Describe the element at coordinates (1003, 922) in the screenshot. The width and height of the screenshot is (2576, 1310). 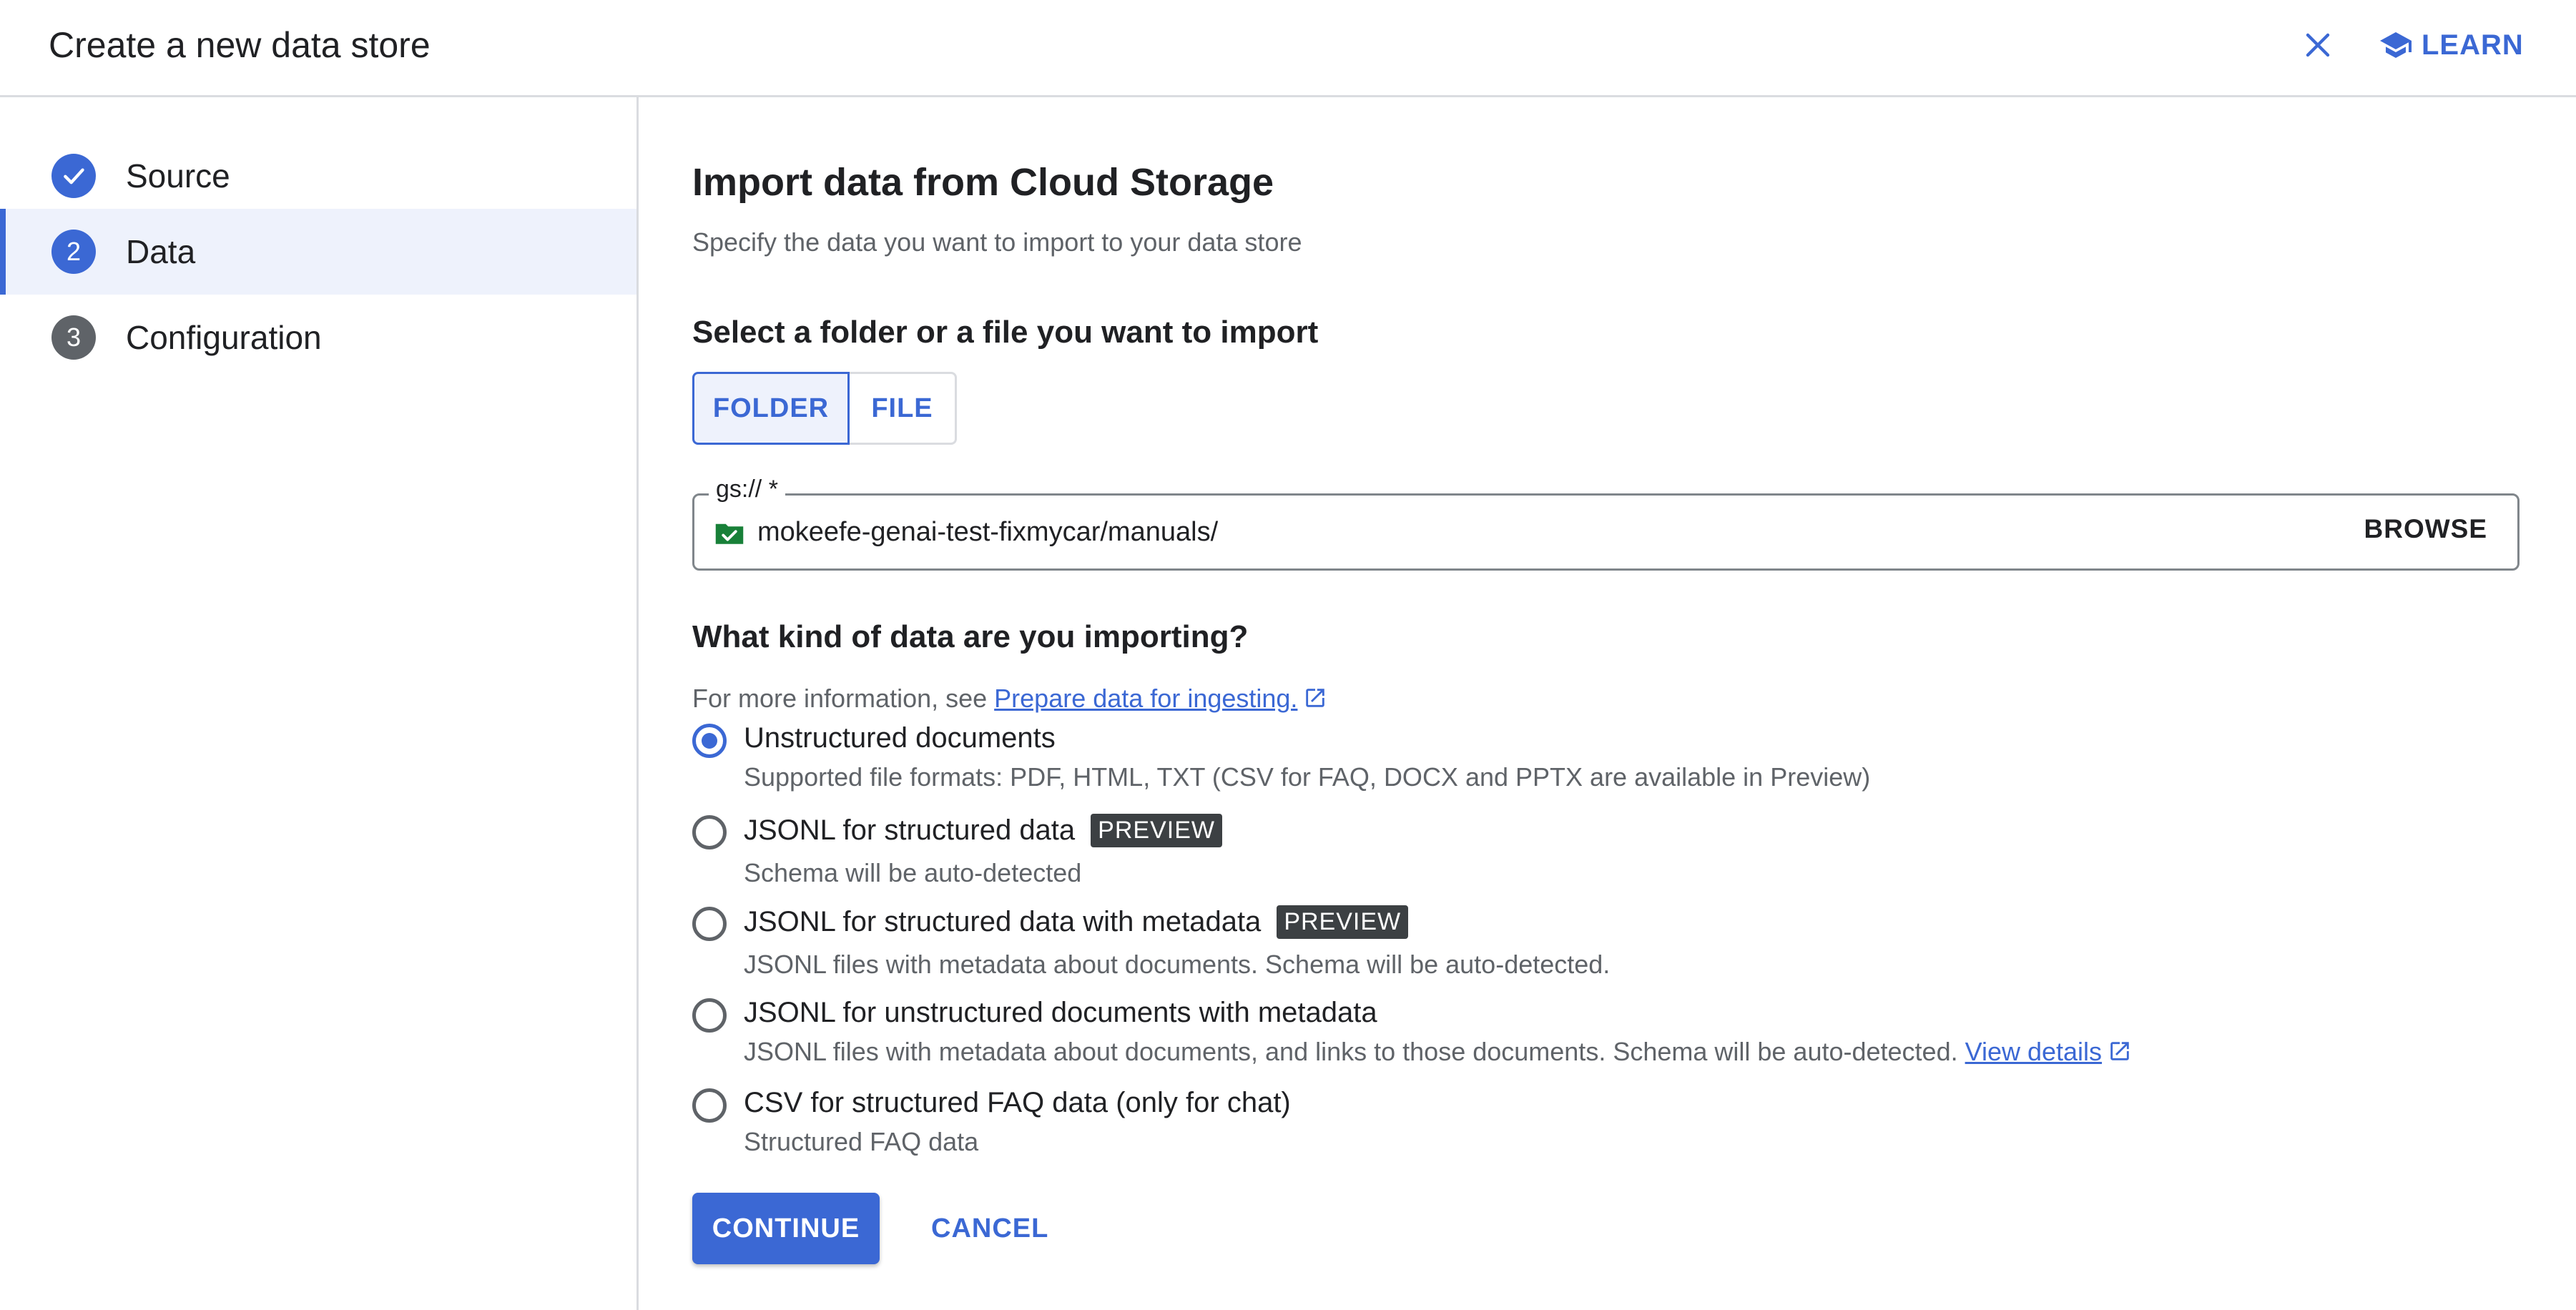
I see `option-label: JSONL for structured data with metadata` at that location.